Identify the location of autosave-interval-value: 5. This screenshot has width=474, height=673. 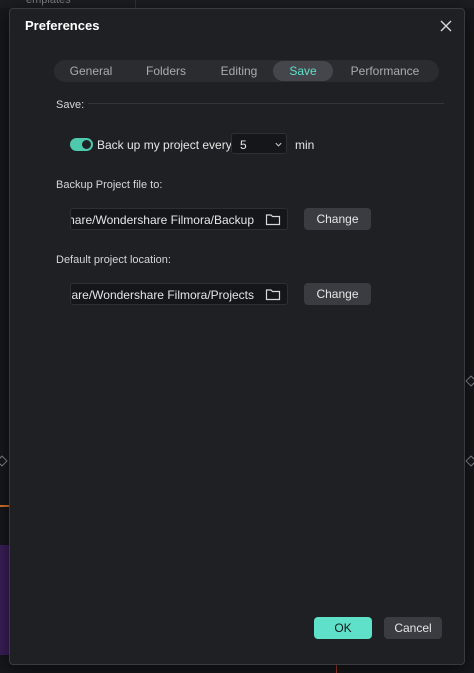
(243, 145).